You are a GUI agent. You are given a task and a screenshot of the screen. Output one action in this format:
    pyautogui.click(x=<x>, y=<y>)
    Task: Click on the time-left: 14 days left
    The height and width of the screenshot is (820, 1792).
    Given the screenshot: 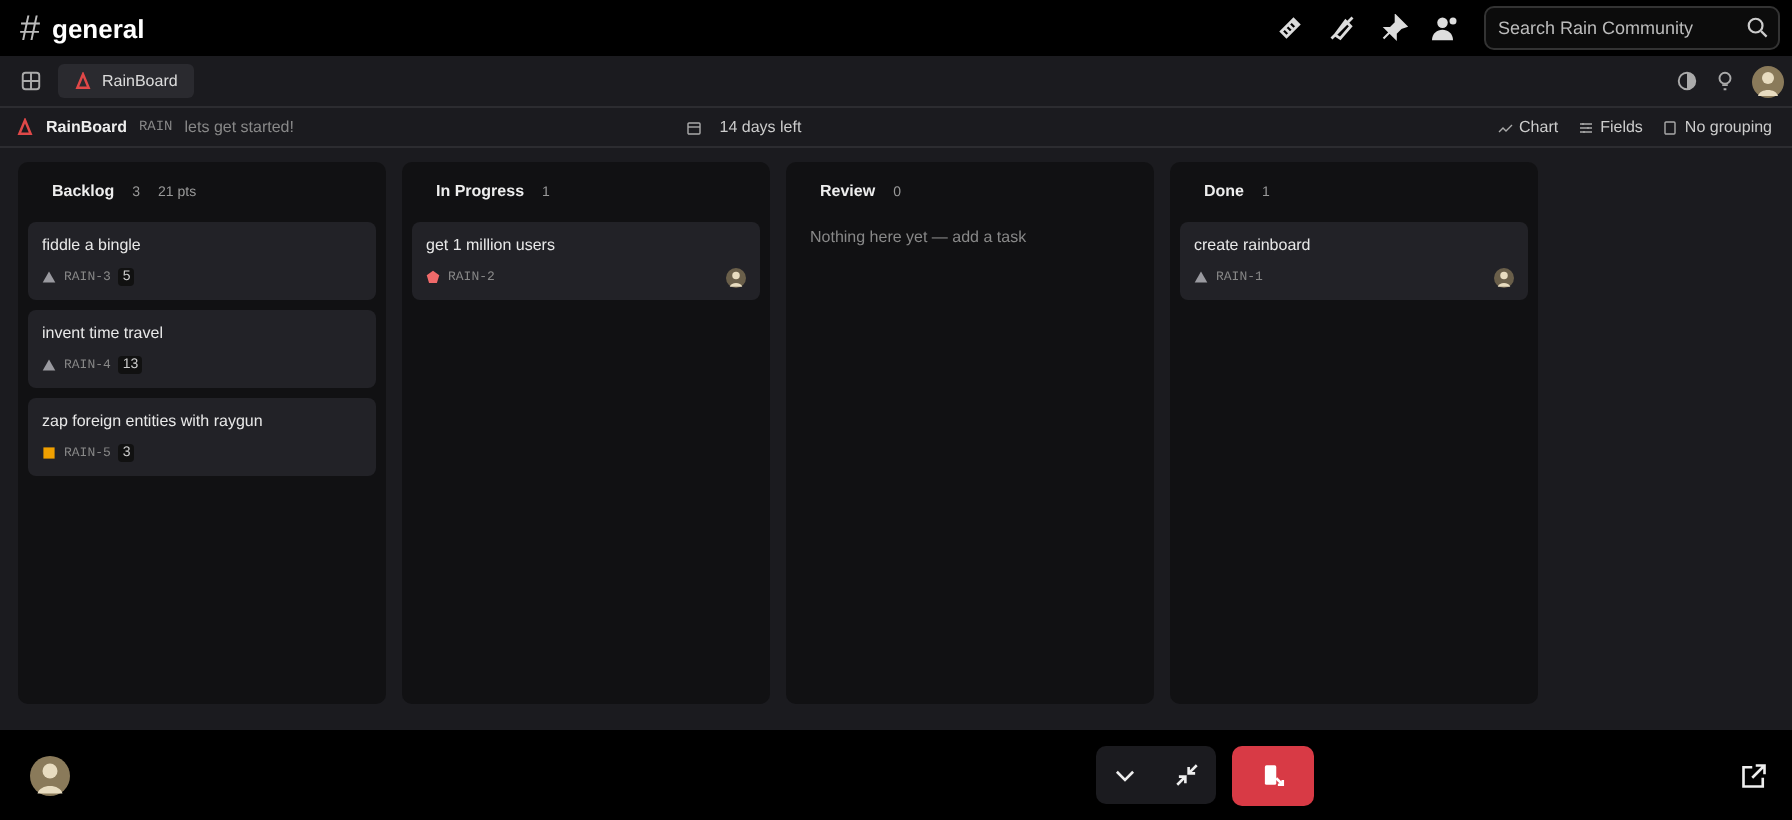 What is the action you would take?
    pyautogui.click(x=760, y=127)
    